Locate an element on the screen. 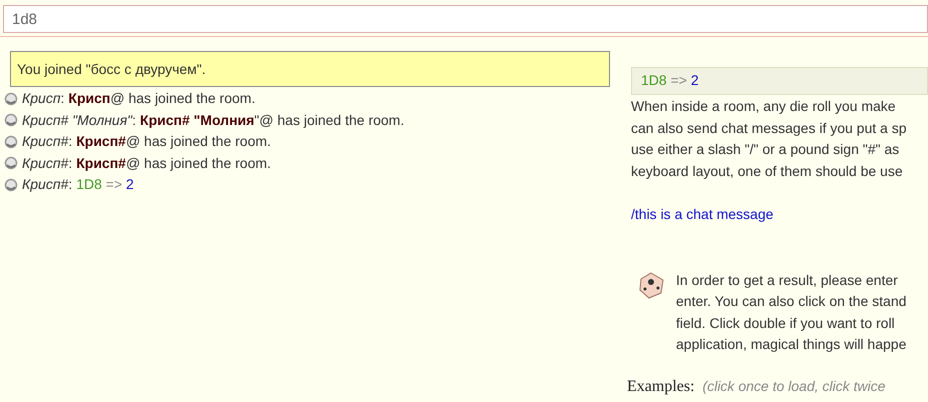 This screenshot has width=928, height=402. help-text: When inside a room, any die roll you make is located at coordinates (764, 106).